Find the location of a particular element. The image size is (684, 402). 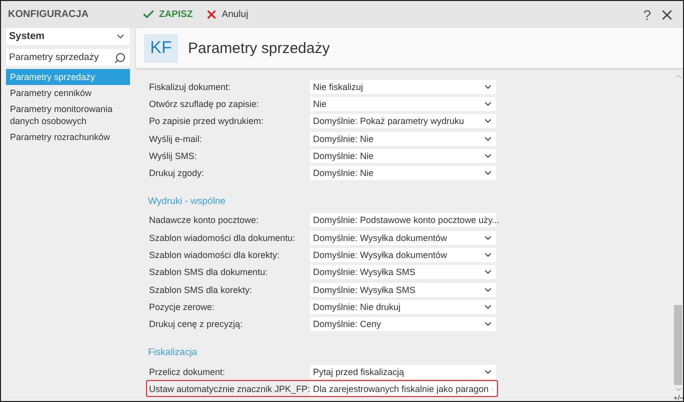

section-title: Fiskalizacja is located at coordinates (172, 353).